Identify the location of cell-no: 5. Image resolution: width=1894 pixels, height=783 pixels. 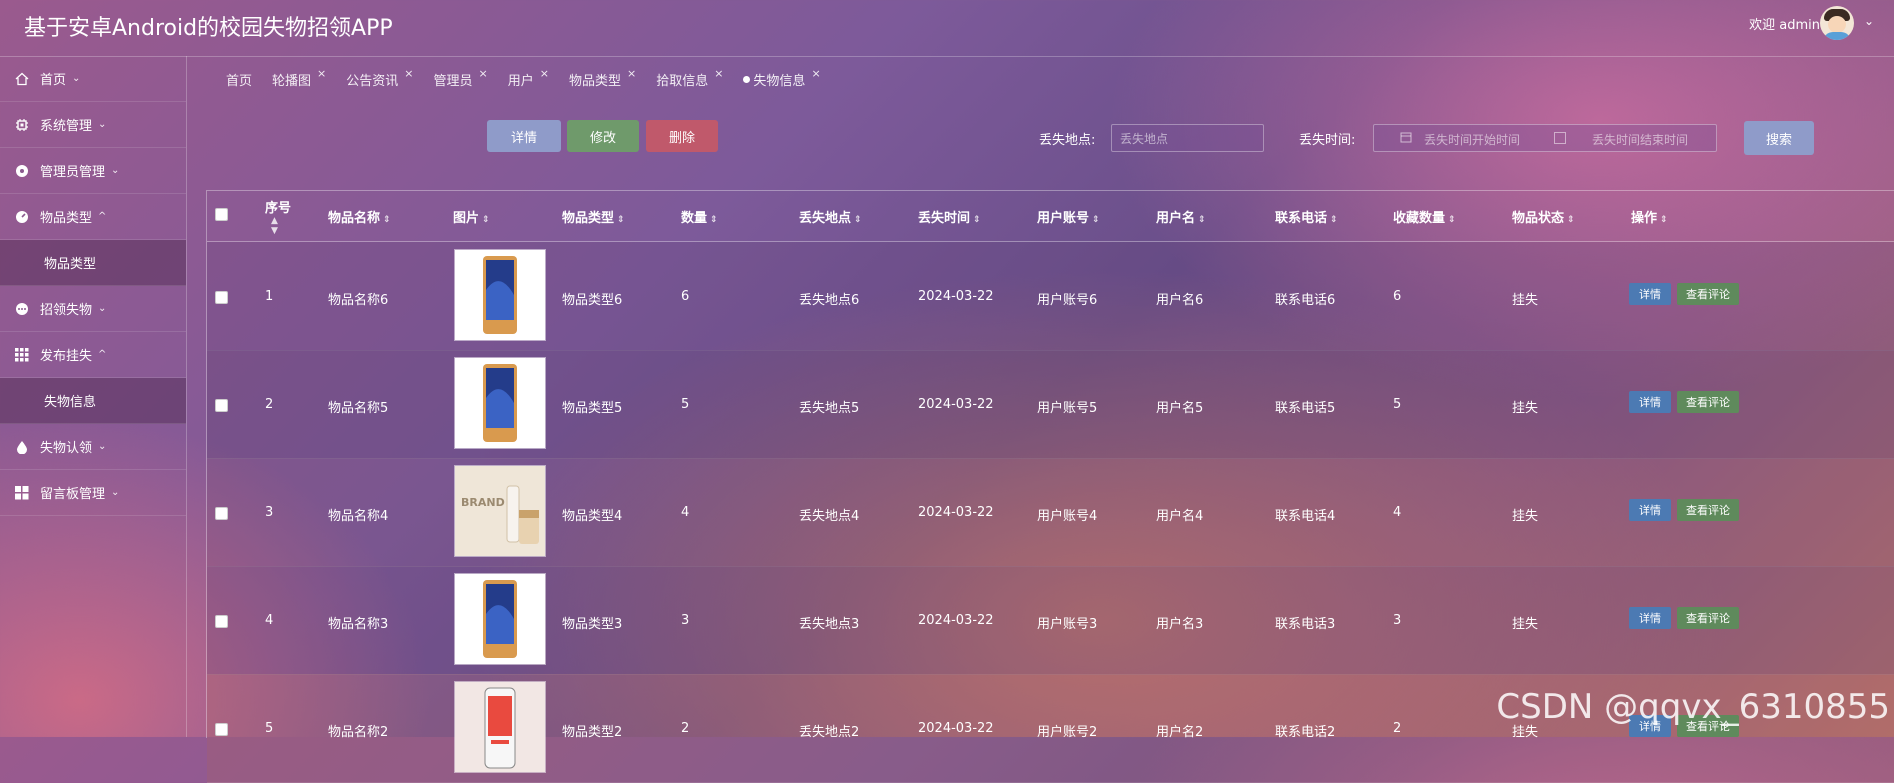
(269, 728).